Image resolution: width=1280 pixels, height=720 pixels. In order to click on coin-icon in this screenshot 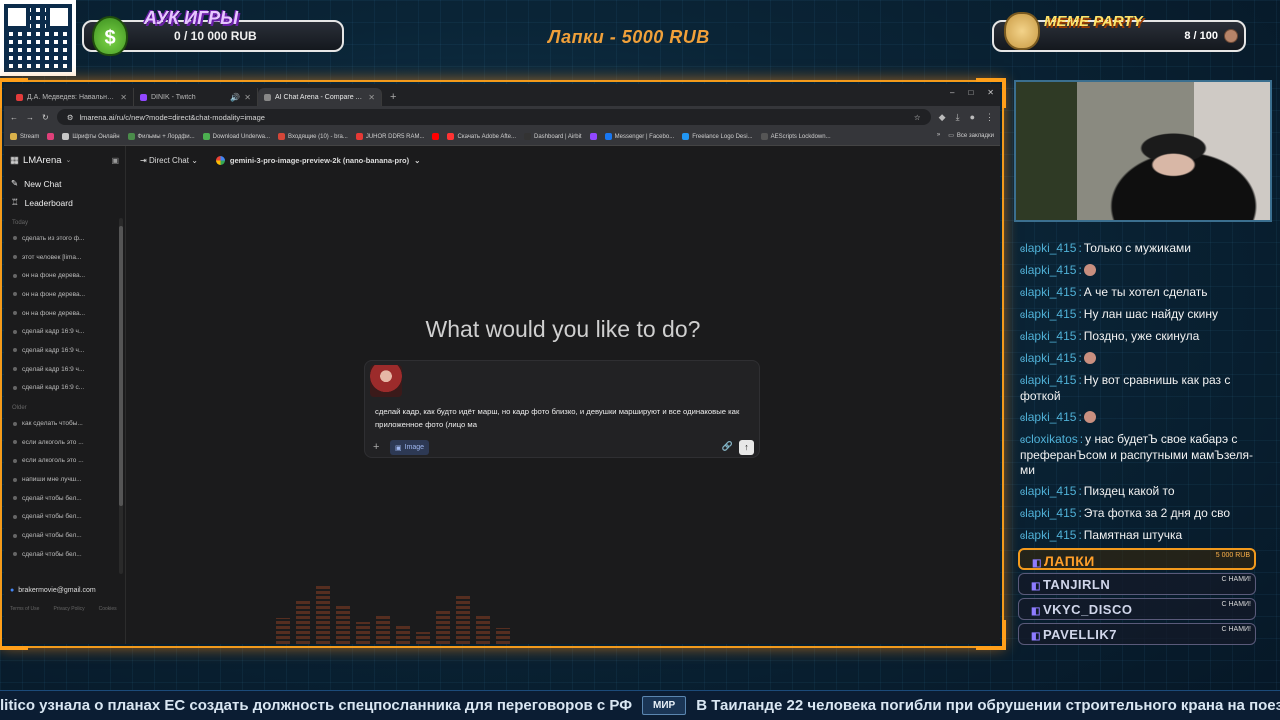, I will do `click(1231, 36)`.